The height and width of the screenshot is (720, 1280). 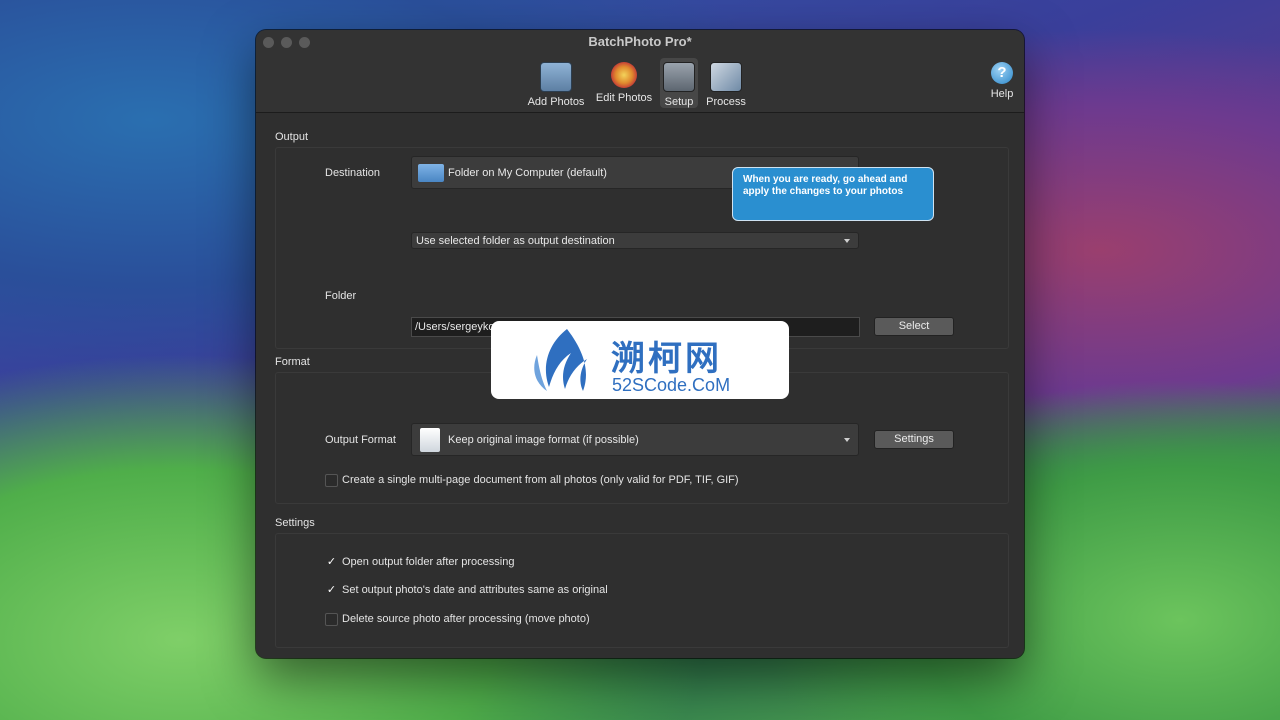 I want to click on folder-label: Folder, so click(x=341, y=296).